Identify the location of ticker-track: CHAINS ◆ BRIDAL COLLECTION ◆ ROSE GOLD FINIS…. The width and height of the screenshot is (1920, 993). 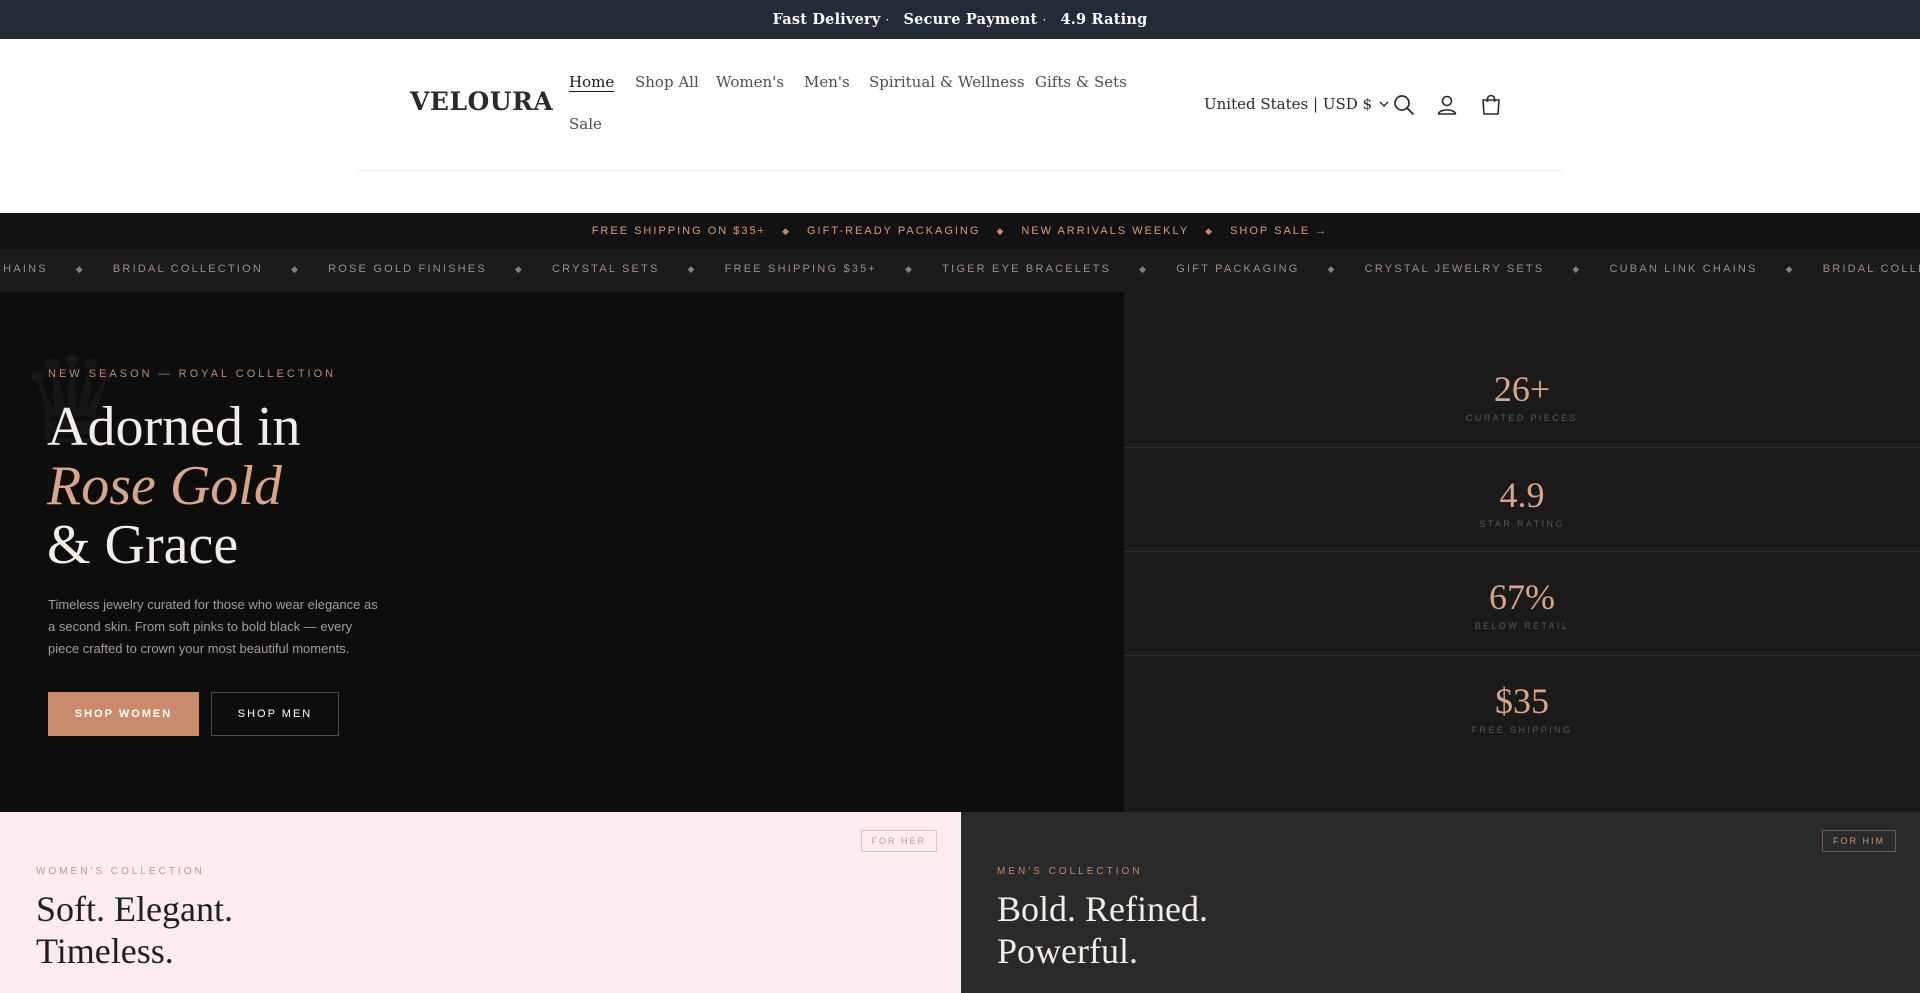
(960, 269).